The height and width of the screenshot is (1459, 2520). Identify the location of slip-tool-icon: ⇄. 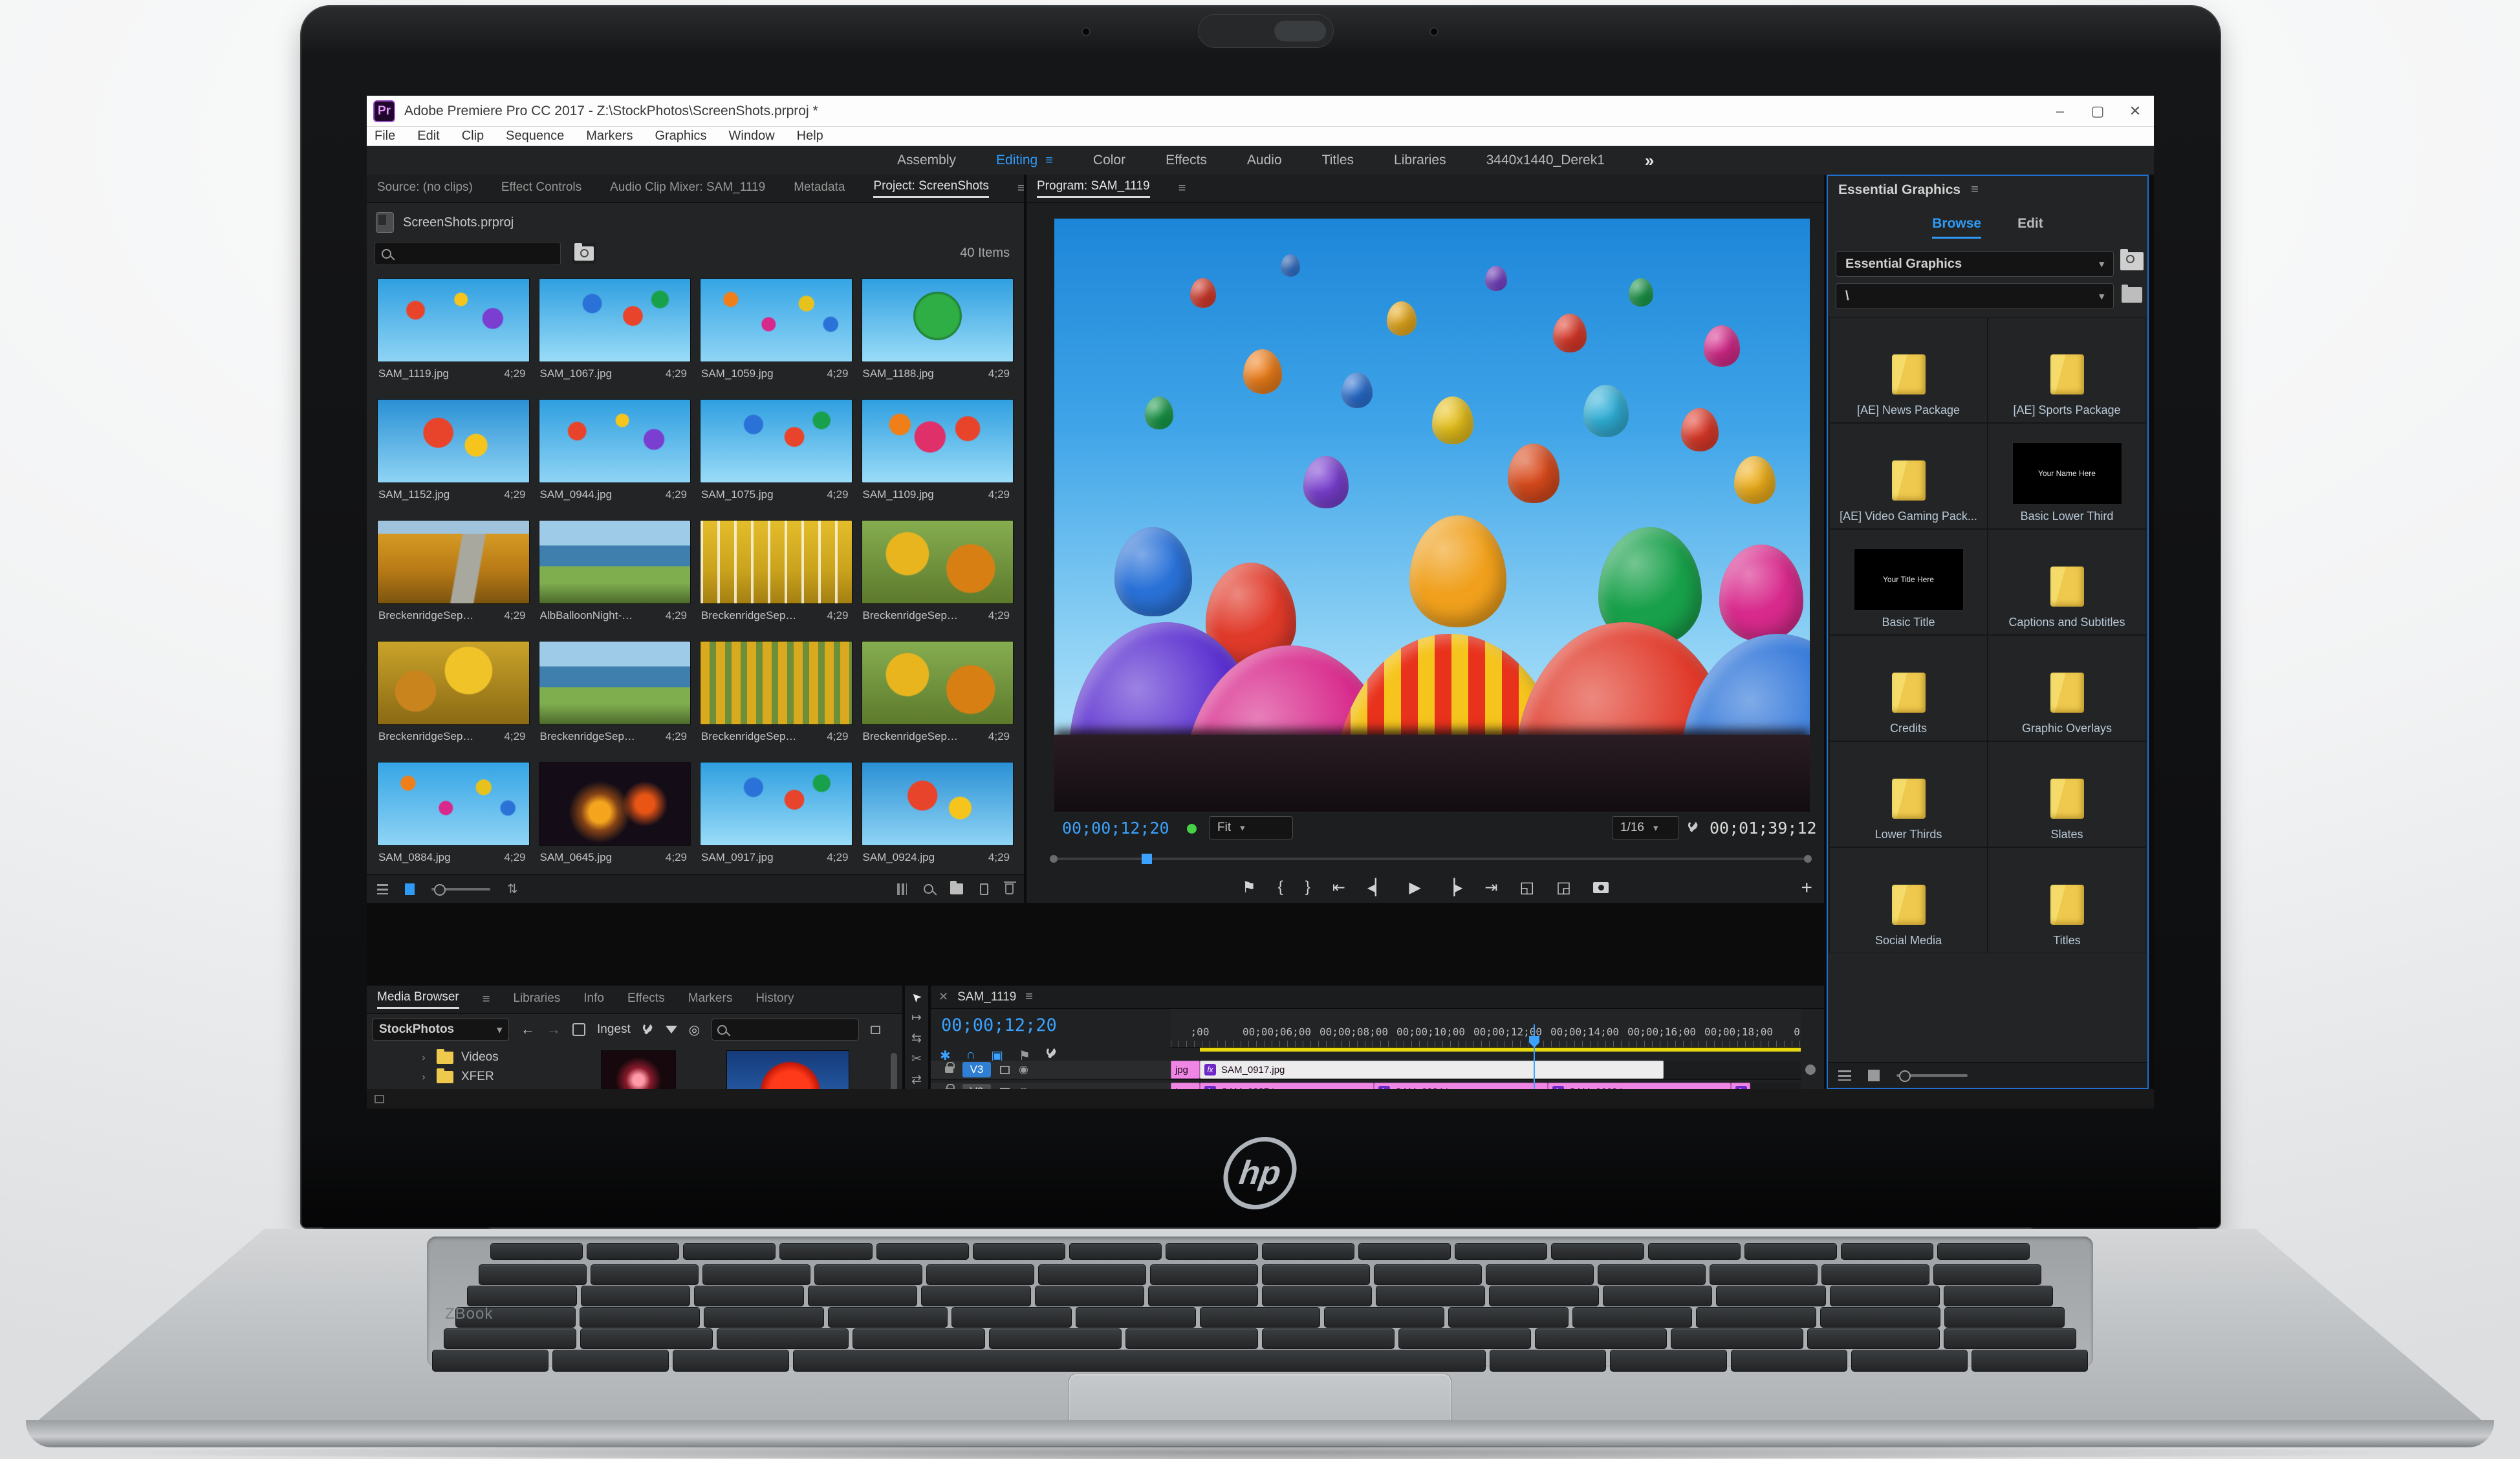
(916, 1080).